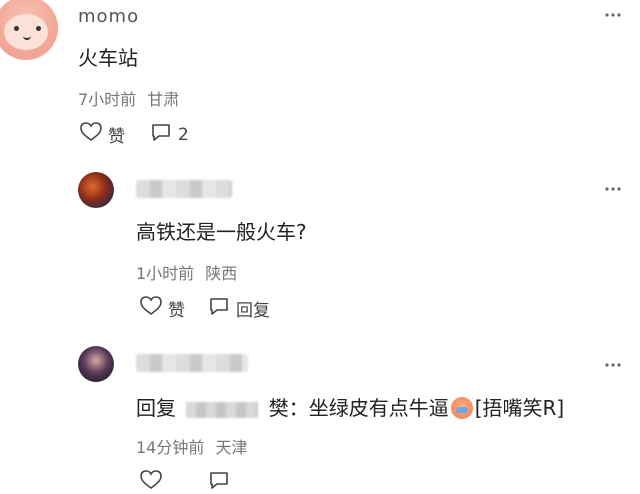 The image size is (640, 494). I want to click on comment-location: 天津, so click(231, 447).